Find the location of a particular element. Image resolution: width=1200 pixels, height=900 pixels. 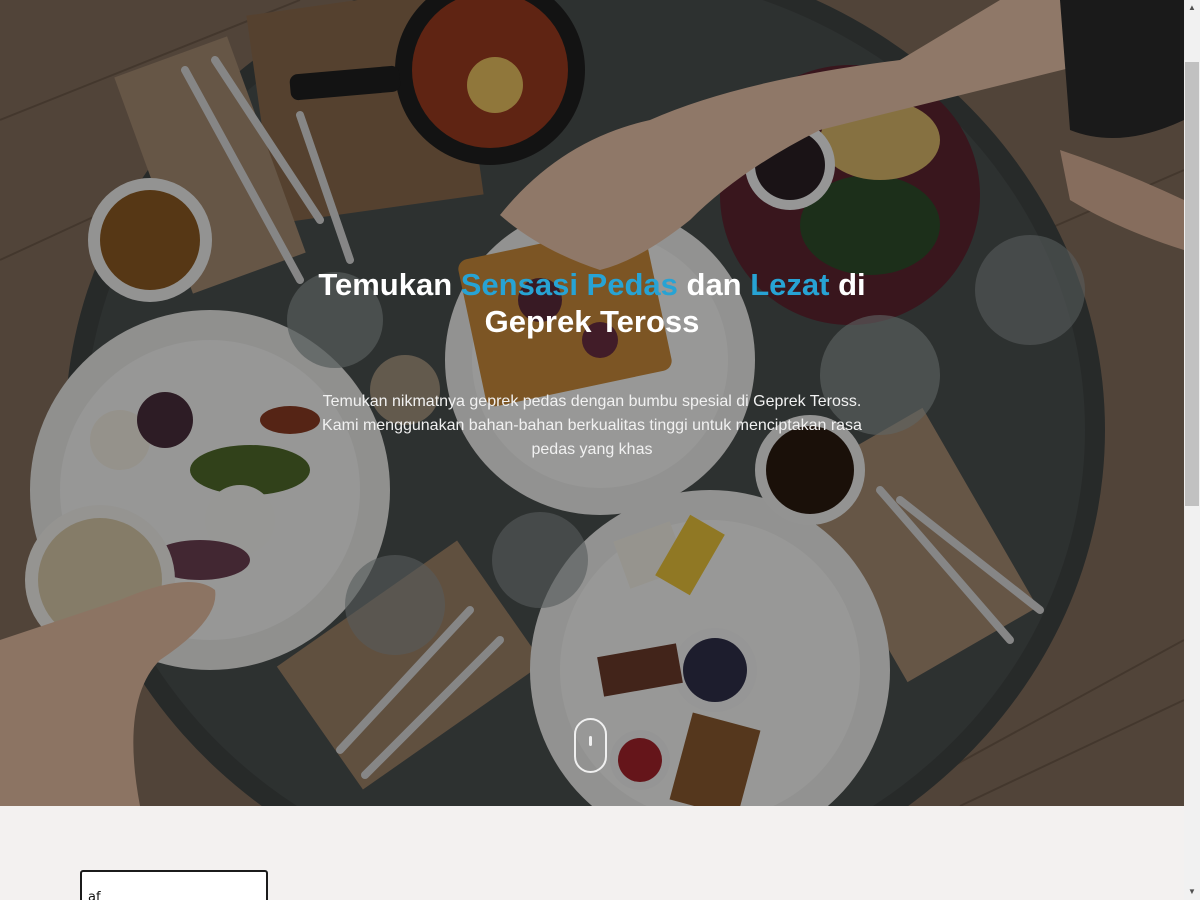

scroll-up-arrow-icon: ▲ is located at coordinates (1192, 8).